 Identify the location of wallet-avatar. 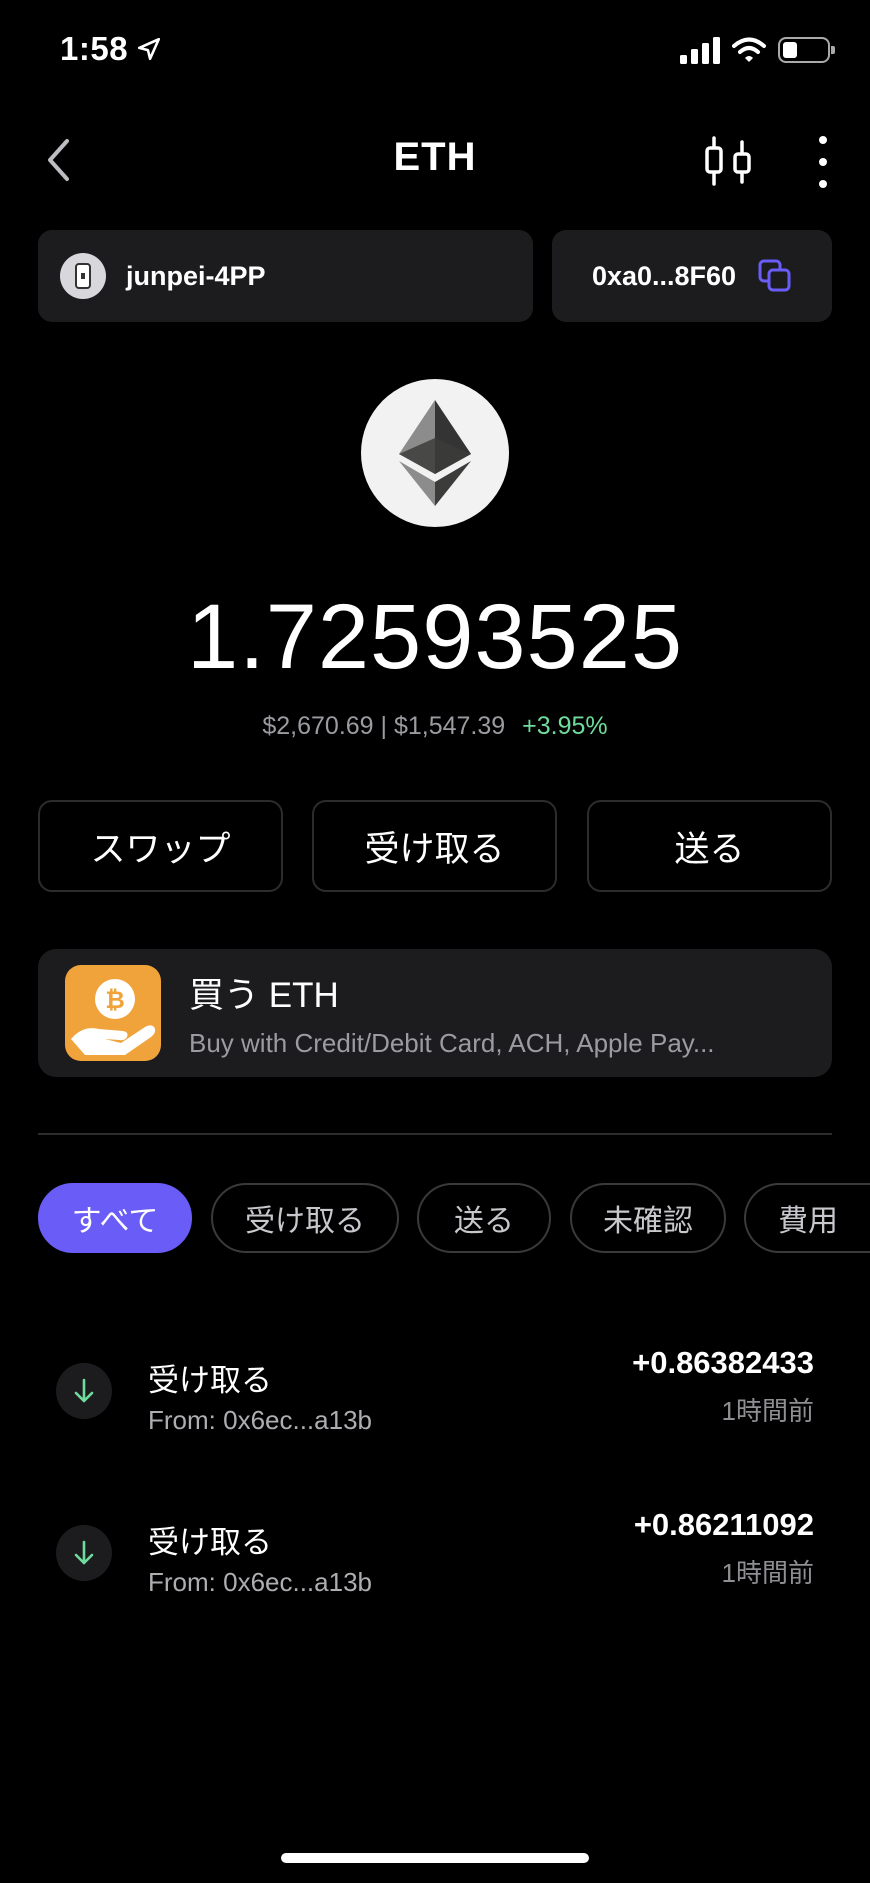
(83, 276).